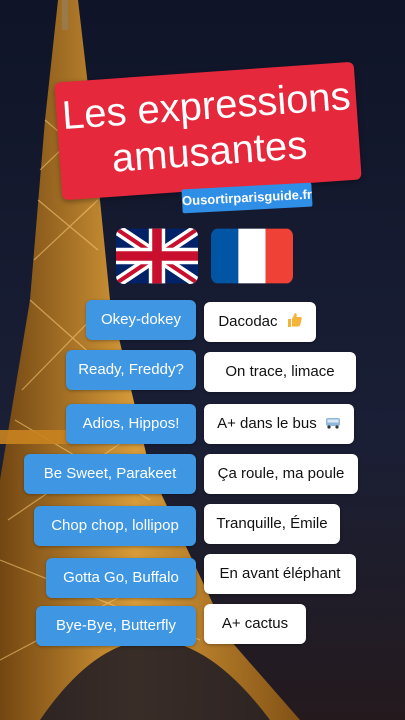 The width and height of the screenshot is (405, 720). What do you see at coordinates (272, 524) in the screenshot?
I see `french-expression: Tranquille, Émile` at bounding box center [272, 524].